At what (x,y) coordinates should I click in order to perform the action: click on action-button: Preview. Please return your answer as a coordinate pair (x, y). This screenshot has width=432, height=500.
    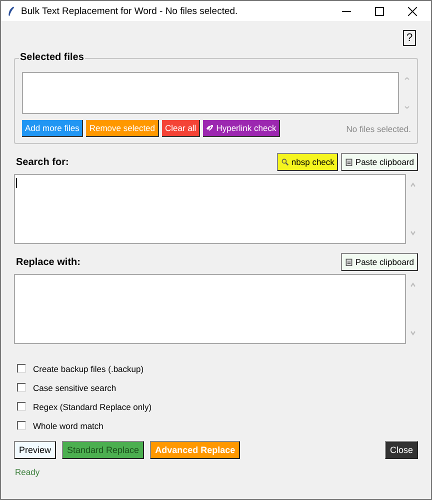
    Looking at the image, I should click on (35, 450).